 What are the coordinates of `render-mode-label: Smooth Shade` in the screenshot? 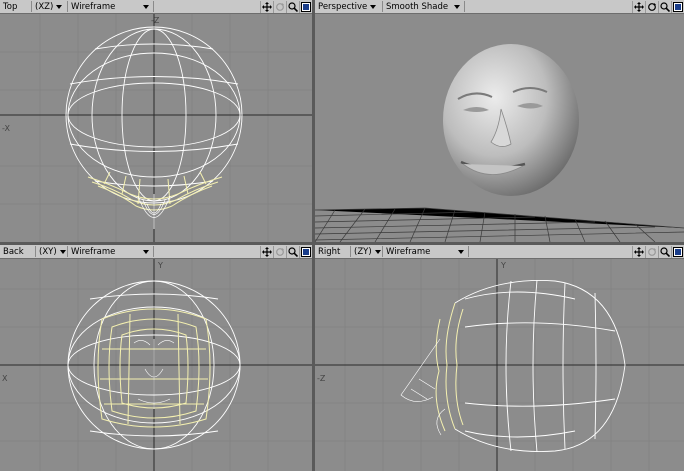 It's located at (417, 6).